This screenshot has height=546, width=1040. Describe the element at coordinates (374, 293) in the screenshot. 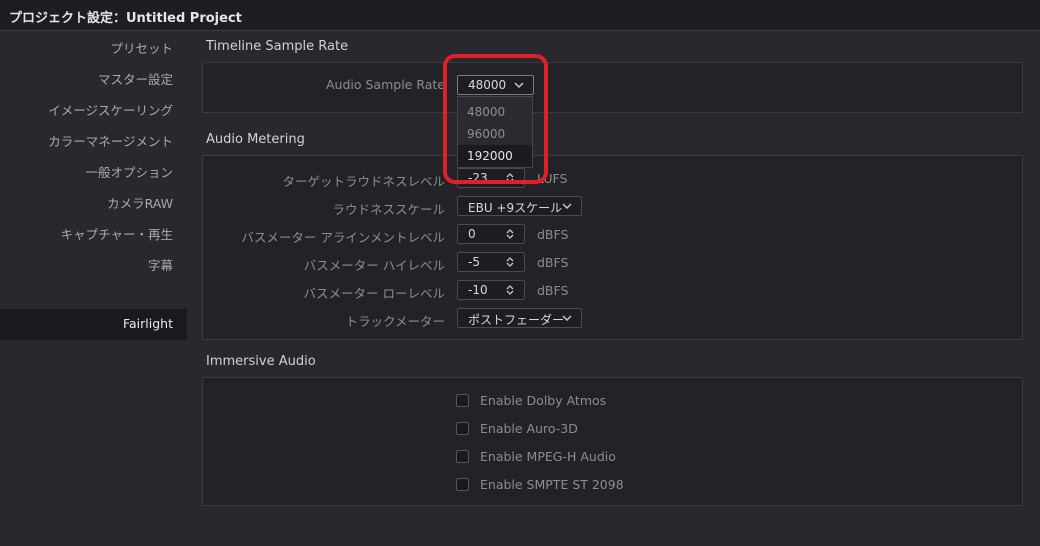

I see `bus-meter-low-label: バスメーター ローレベル` at that location.